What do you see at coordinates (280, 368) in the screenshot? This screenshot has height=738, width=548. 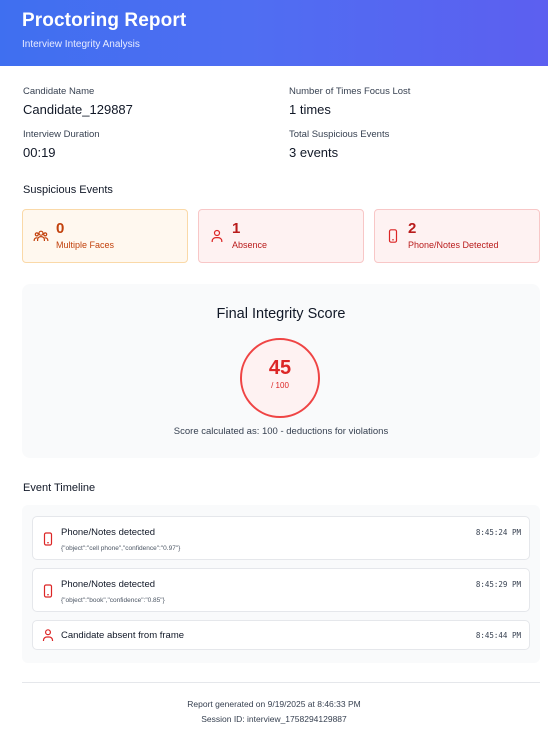 I see `score-value: 45` at bounding box center [280, 368].